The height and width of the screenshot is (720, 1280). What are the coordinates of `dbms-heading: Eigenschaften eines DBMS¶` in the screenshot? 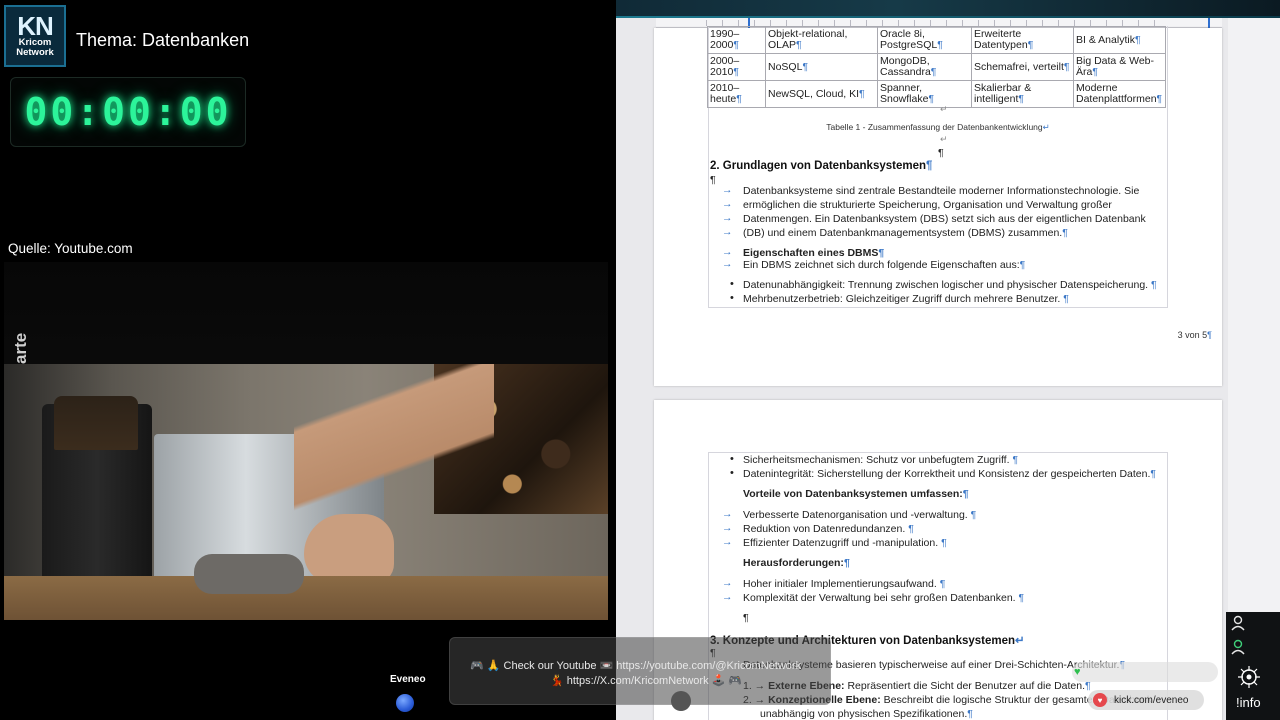 It's located at (813, 253).